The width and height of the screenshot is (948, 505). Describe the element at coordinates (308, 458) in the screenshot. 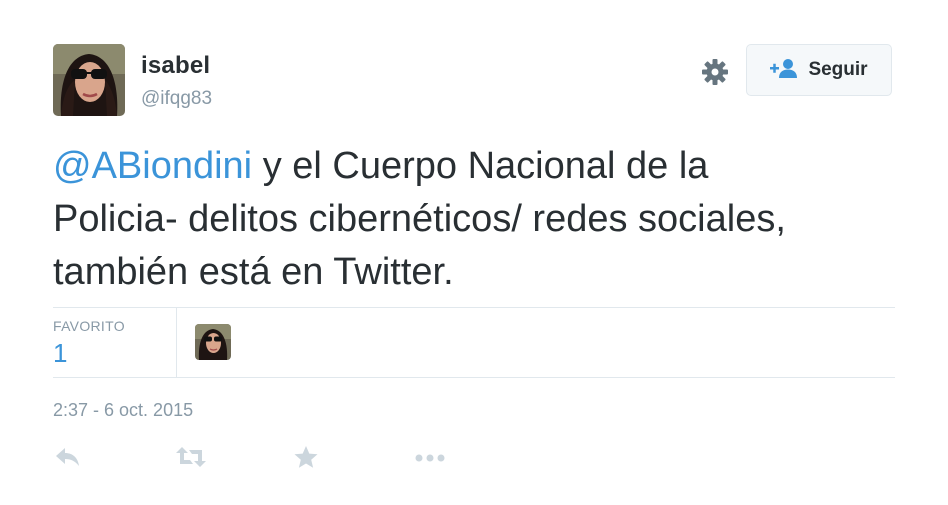

I see `star-icon` at that location.